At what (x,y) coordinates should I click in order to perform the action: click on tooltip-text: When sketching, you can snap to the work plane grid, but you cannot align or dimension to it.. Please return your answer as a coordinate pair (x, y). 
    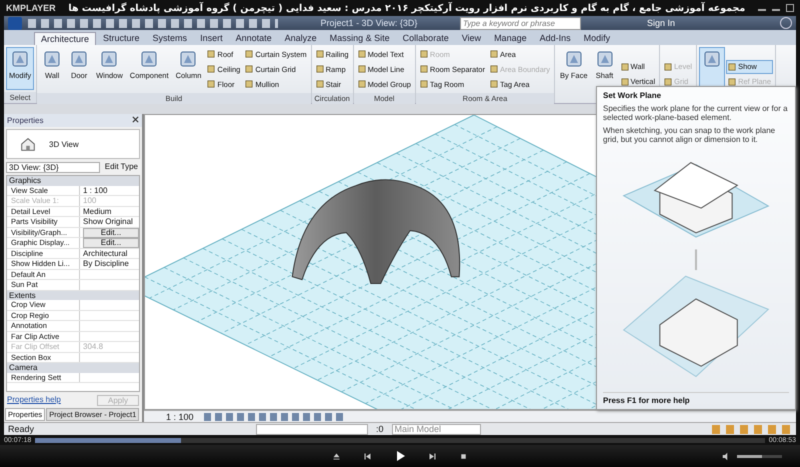
    Looking at the image, I should click on (689, 135).